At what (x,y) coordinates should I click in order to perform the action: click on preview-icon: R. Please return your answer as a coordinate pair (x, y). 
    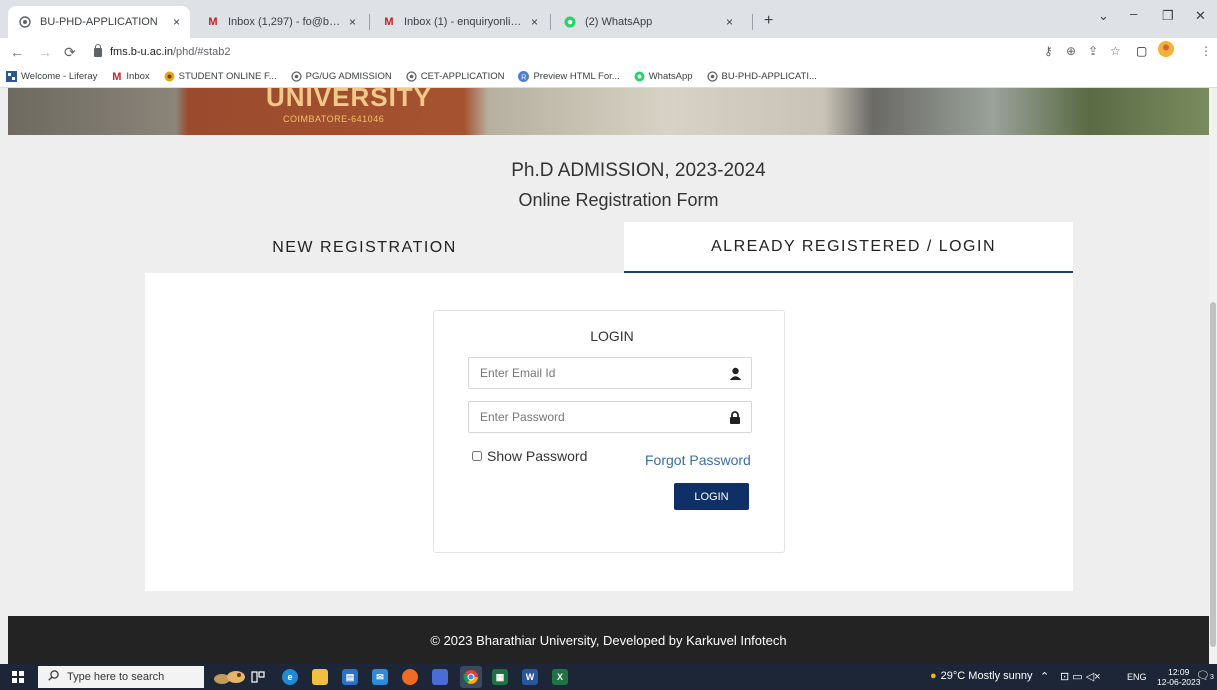
    Looking at the image, I should click on (524, 76).